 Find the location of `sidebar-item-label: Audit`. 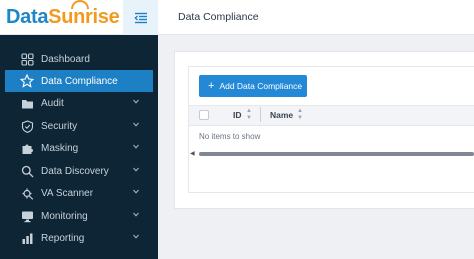

sidebar-item-label: Audit is located at coordinates (52, 103).